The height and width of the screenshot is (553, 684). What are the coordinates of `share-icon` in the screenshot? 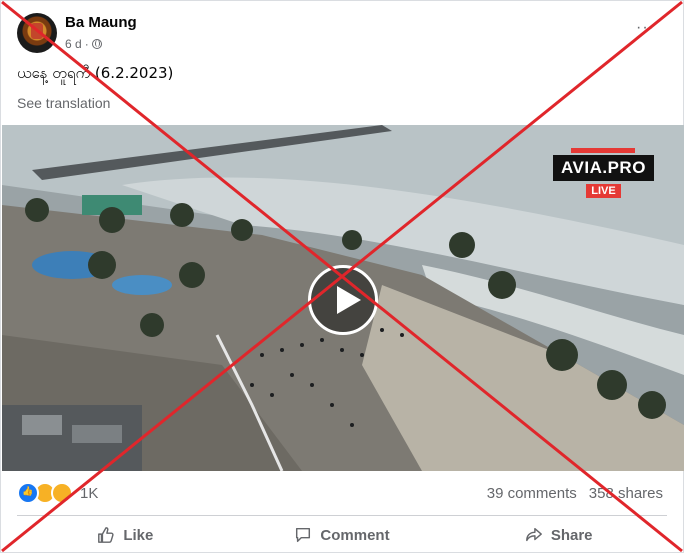 It's located at (533, 534).